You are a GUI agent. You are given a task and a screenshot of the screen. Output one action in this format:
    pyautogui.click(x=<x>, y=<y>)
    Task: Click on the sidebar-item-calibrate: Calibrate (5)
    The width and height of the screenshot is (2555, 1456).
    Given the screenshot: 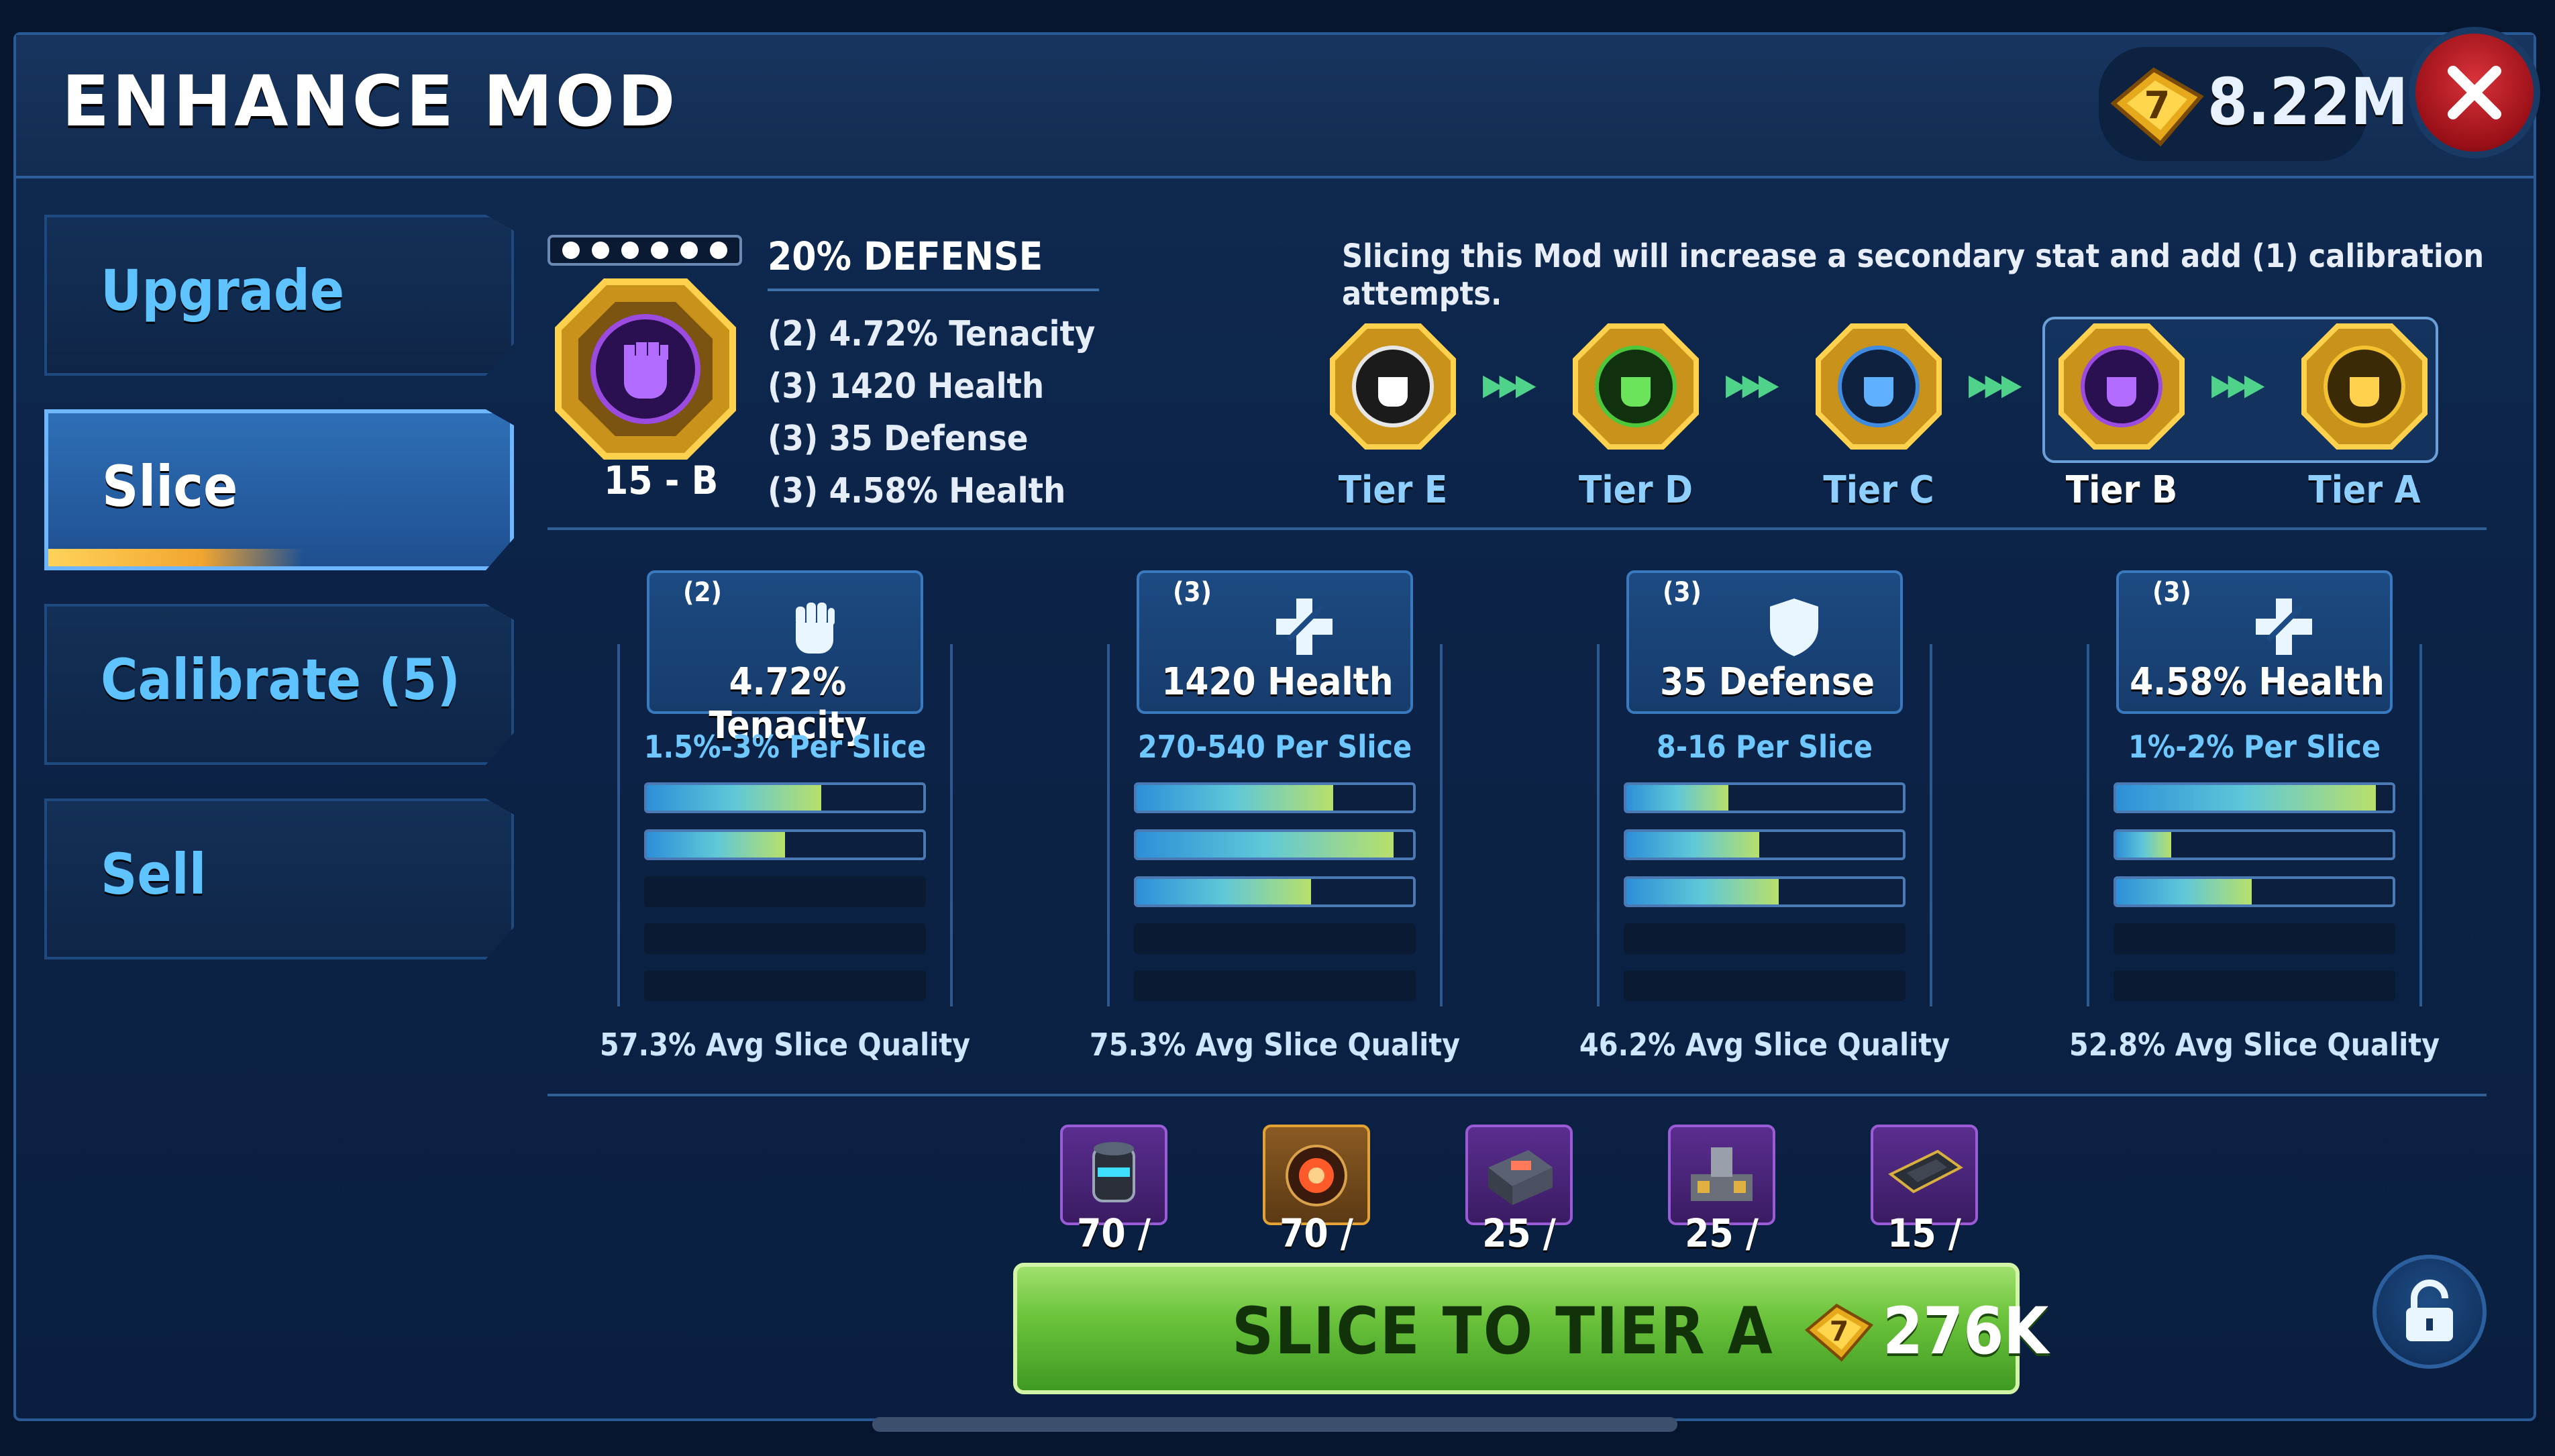 What is the action you would take?
    pyautogui.click(x=279, y=685)
    